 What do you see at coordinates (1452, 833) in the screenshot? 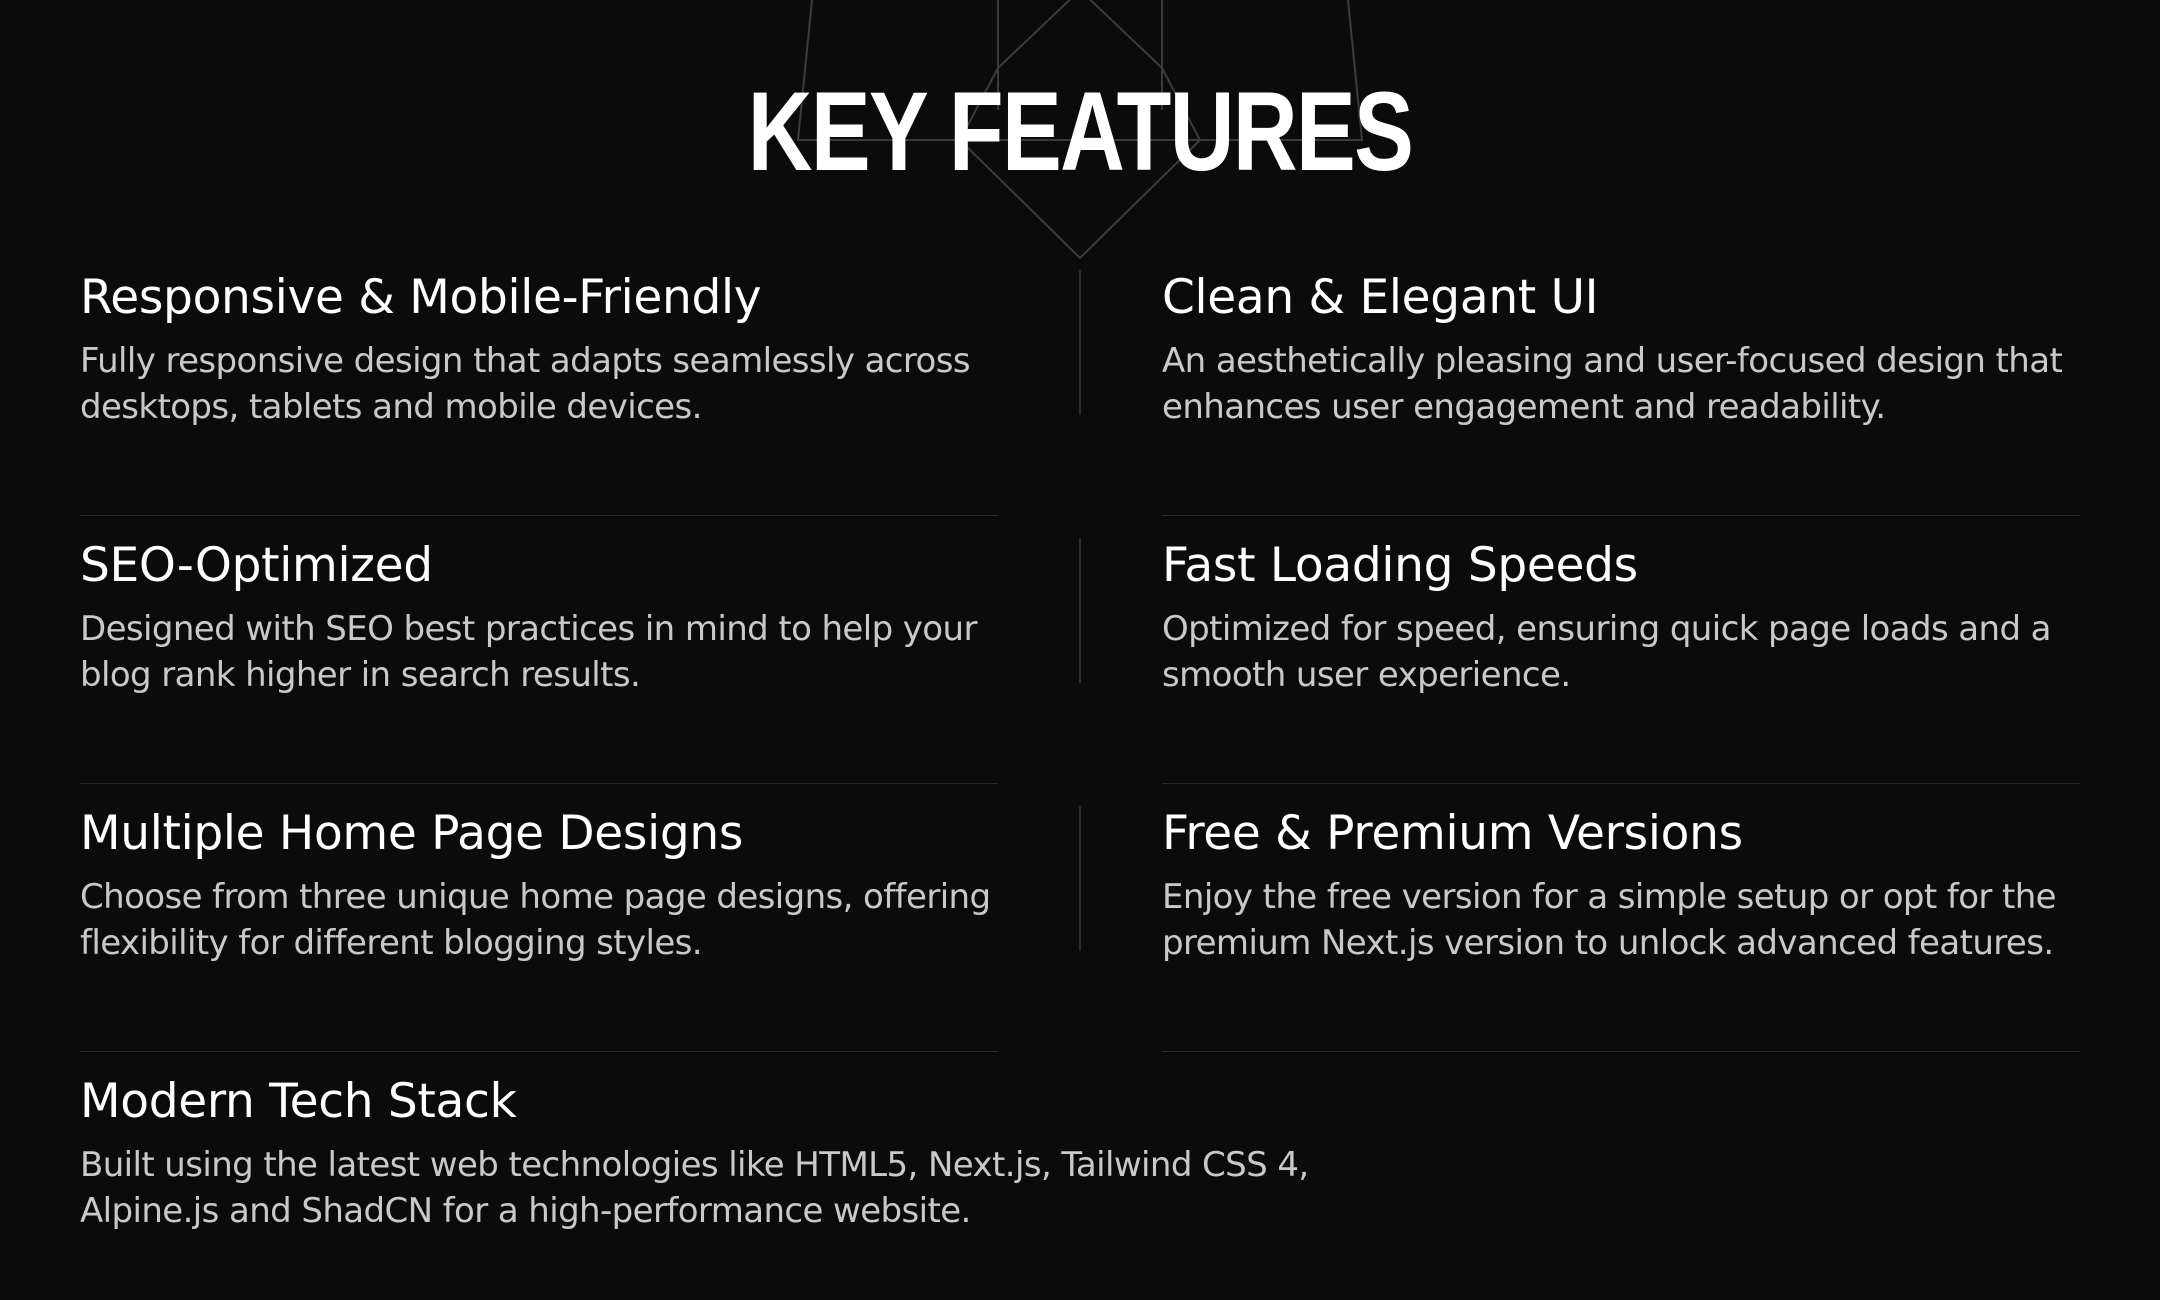
I see `feature-title: Free & Premium Versions` at bounding box center [1452, 833].